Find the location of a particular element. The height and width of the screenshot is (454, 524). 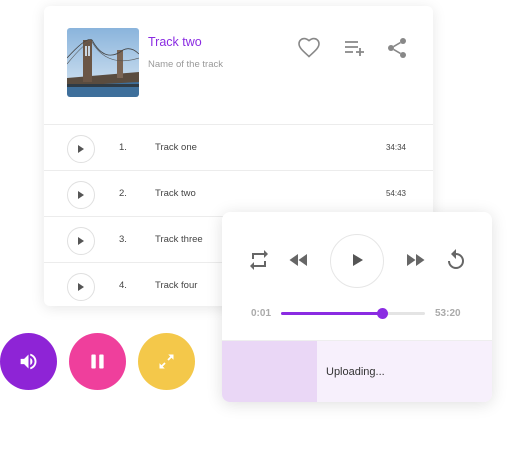

fast-forward-icon is located at coordinates (415, 260).